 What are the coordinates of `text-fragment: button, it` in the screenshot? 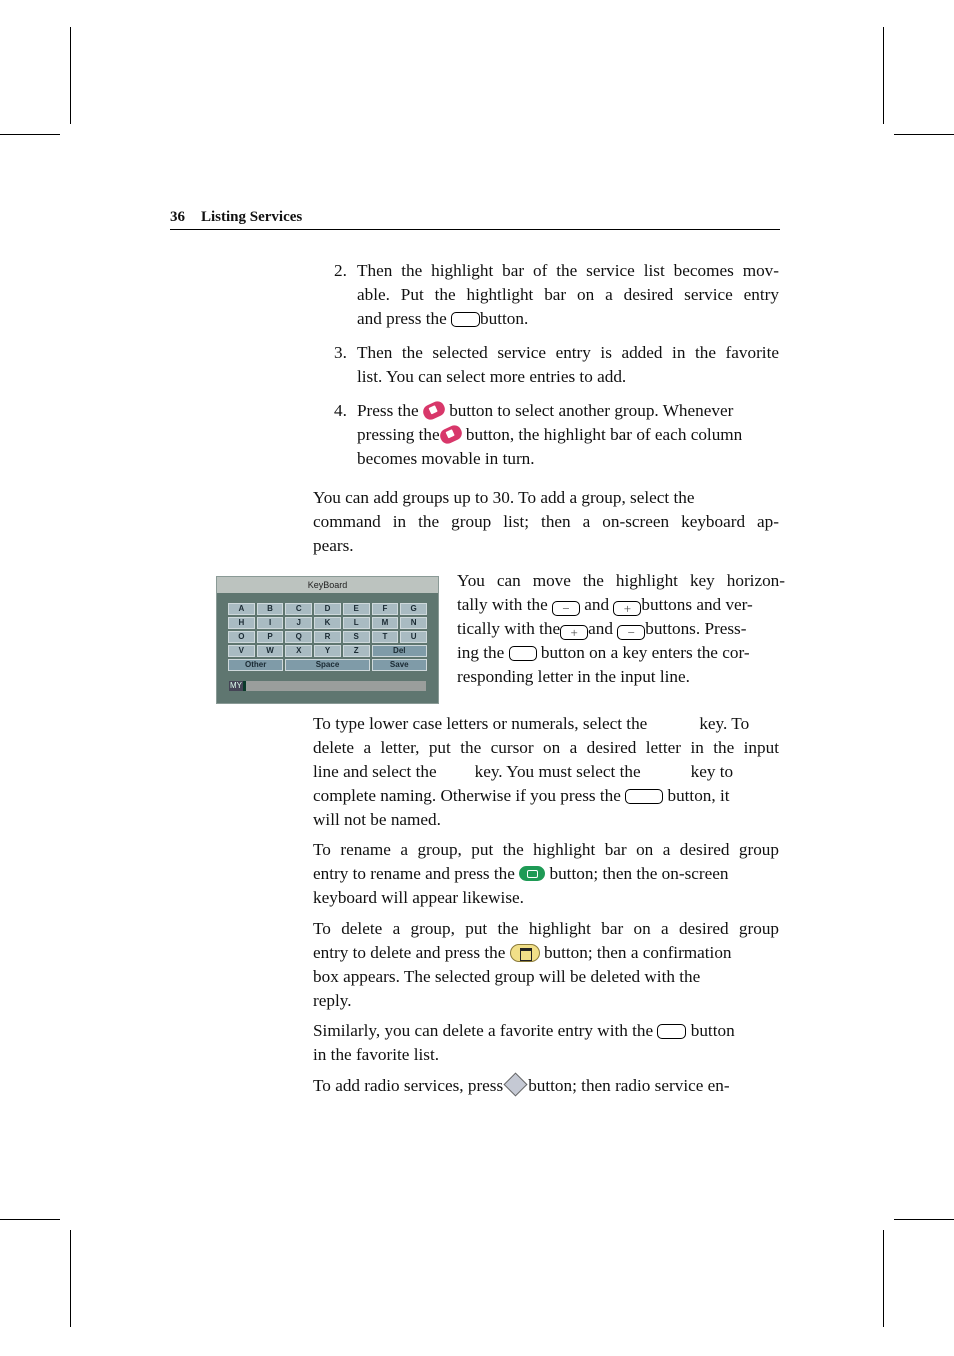 It's located at (698, 795).